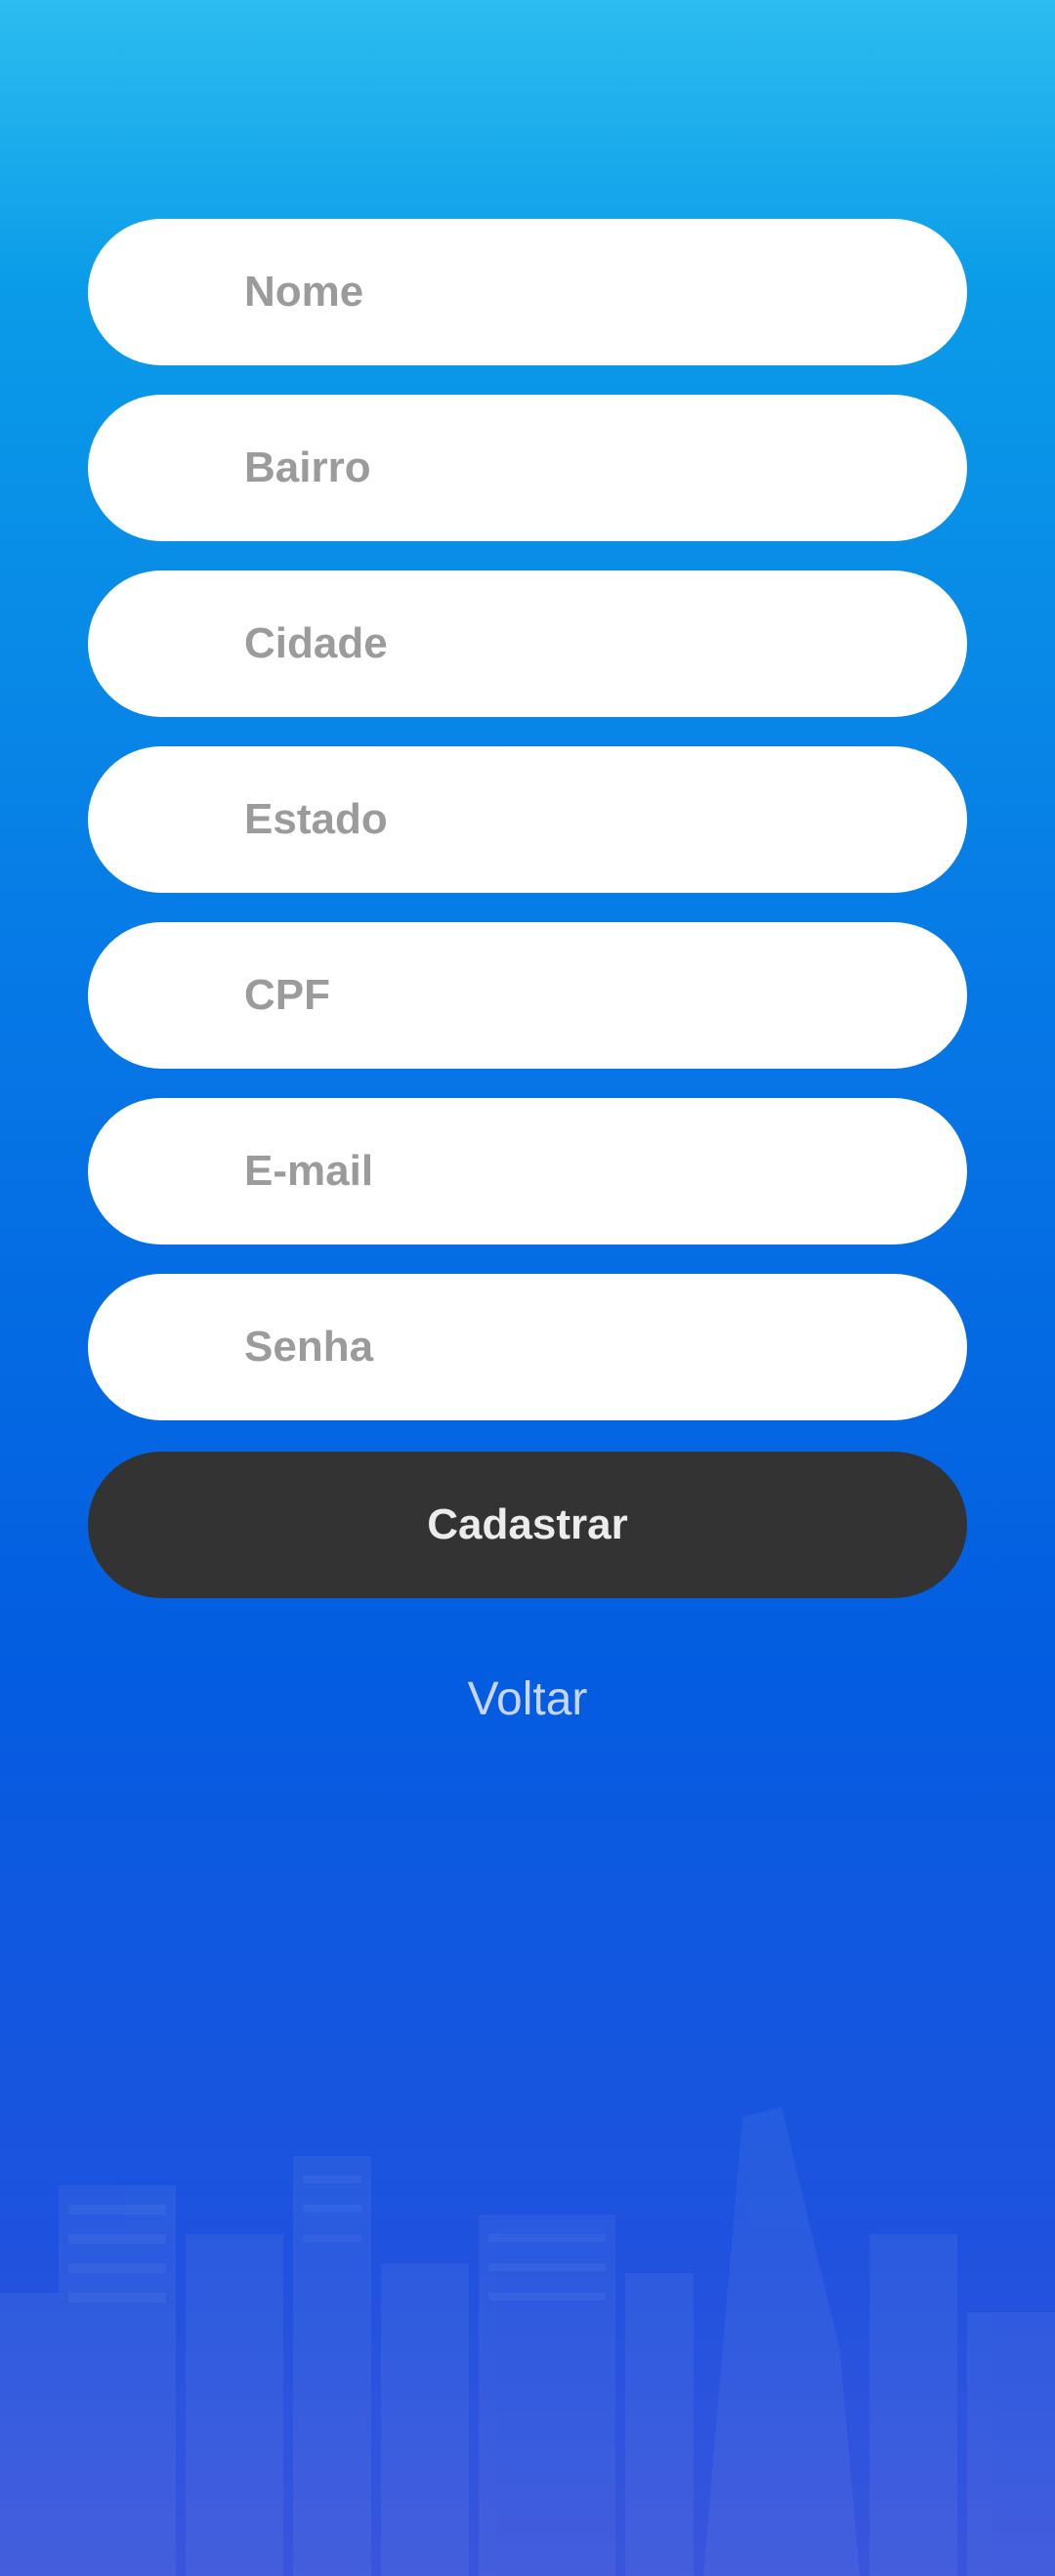 Image resolution: width=1055 pixels, height=2576 pixels. I want to click on email-field, so click(527, 1171).